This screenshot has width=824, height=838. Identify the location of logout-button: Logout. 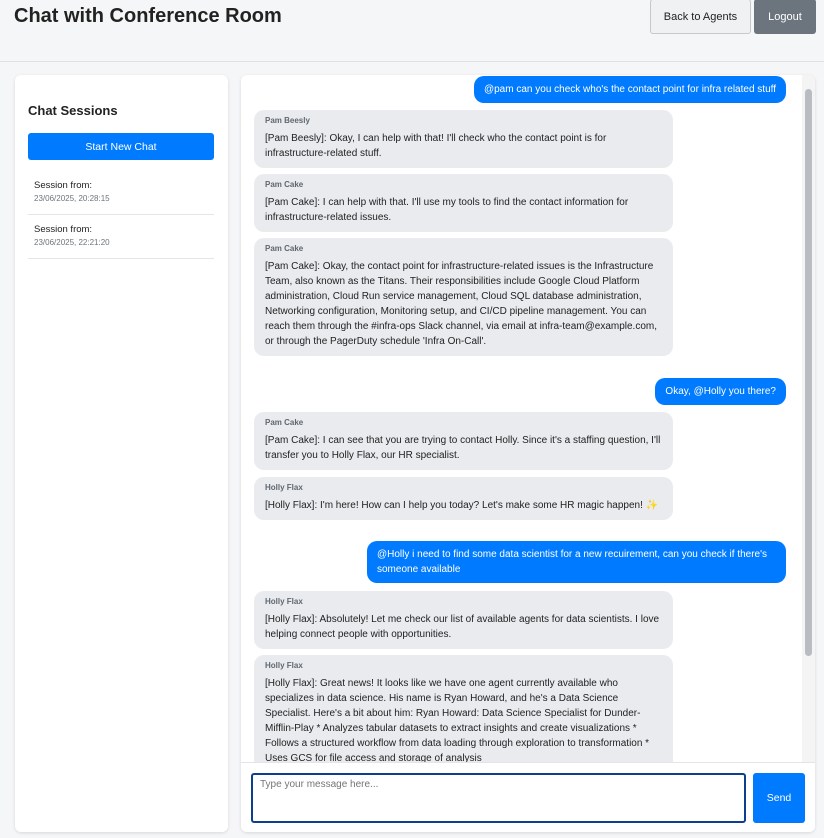
(785, 17).